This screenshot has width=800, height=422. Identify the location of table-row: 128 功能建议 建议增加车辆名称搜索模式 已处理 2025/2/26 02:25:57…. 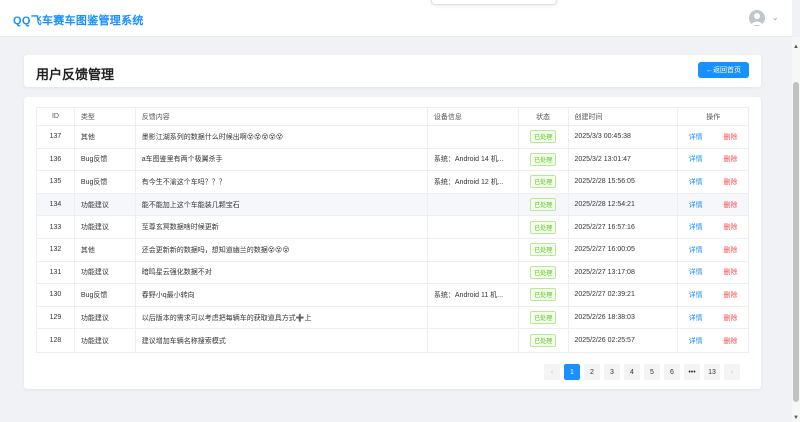
(392, 340).